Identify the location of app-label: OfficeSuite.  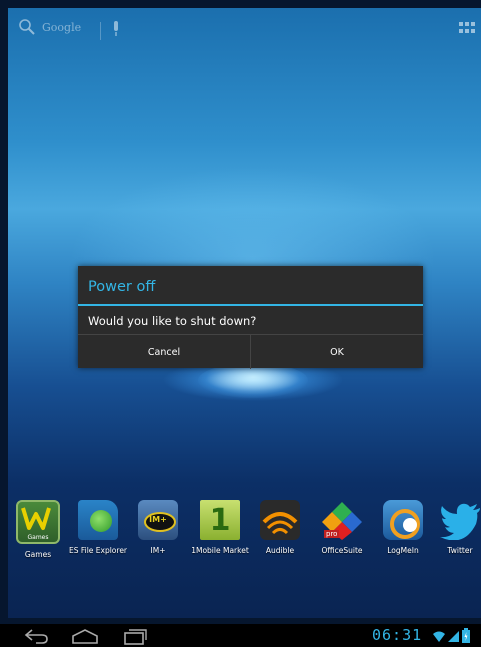
(342, 550).